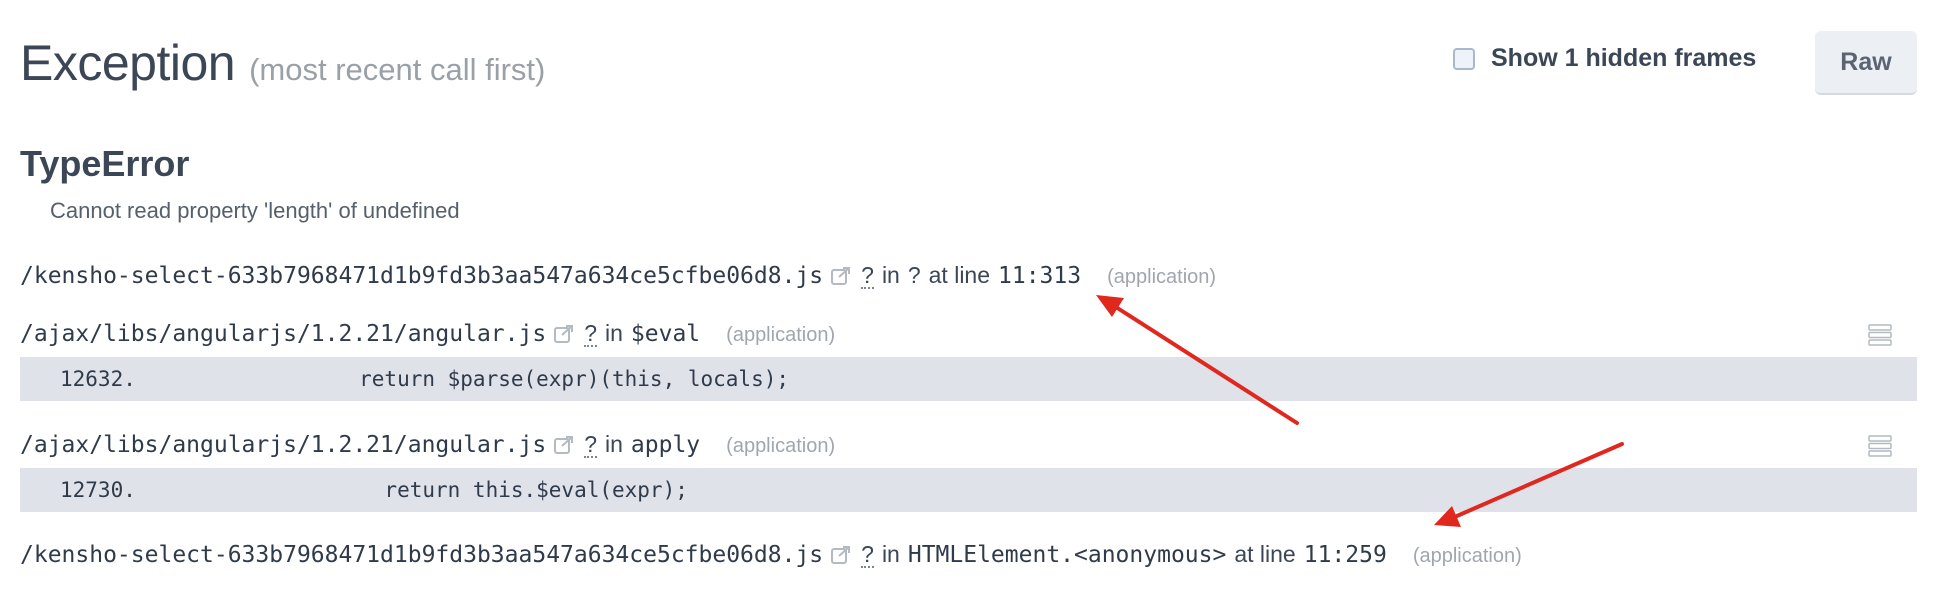 The height and width of the screenshot is (594, 1934). What do you see at coordinates (665, 334) in the screenshot?
I see `frame-function: $eval` at bounding box center [665, 334].